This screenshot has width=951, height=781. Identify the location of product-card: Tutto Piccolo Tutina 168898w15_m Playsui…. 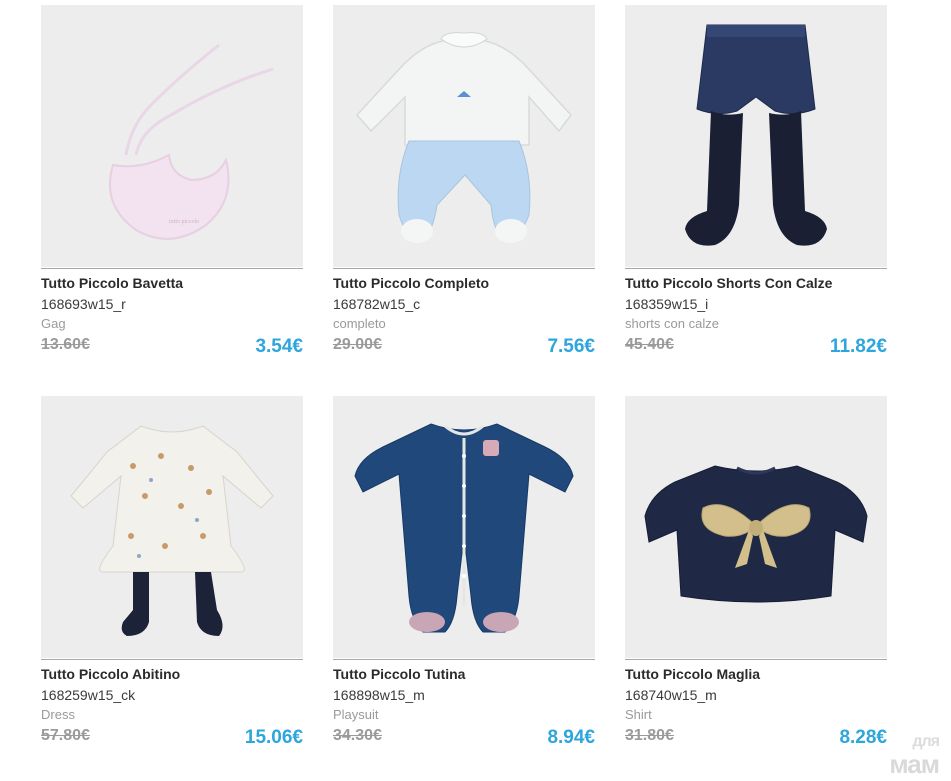
(464, 582).